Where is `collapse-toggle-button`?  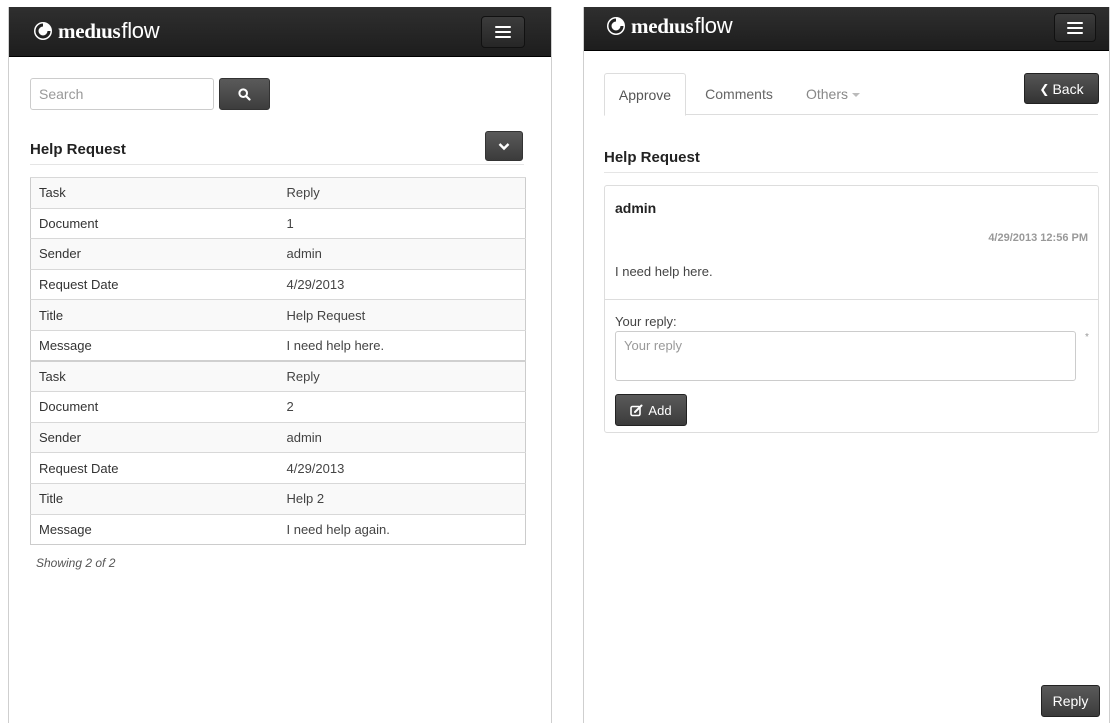
collapse-toggle-button is located at coordinates (504, 146).